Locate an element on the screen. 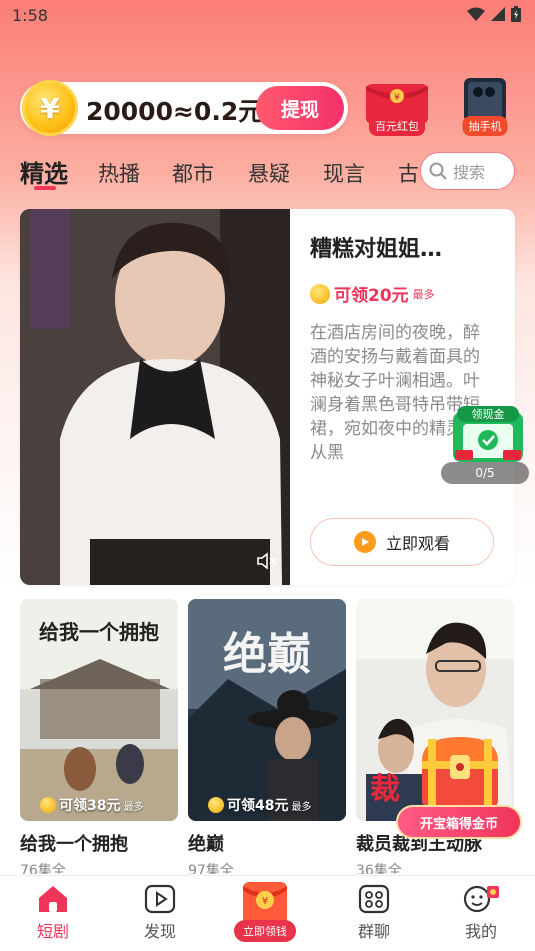  nav-label: 我的 is located at coordinates (480, 931).